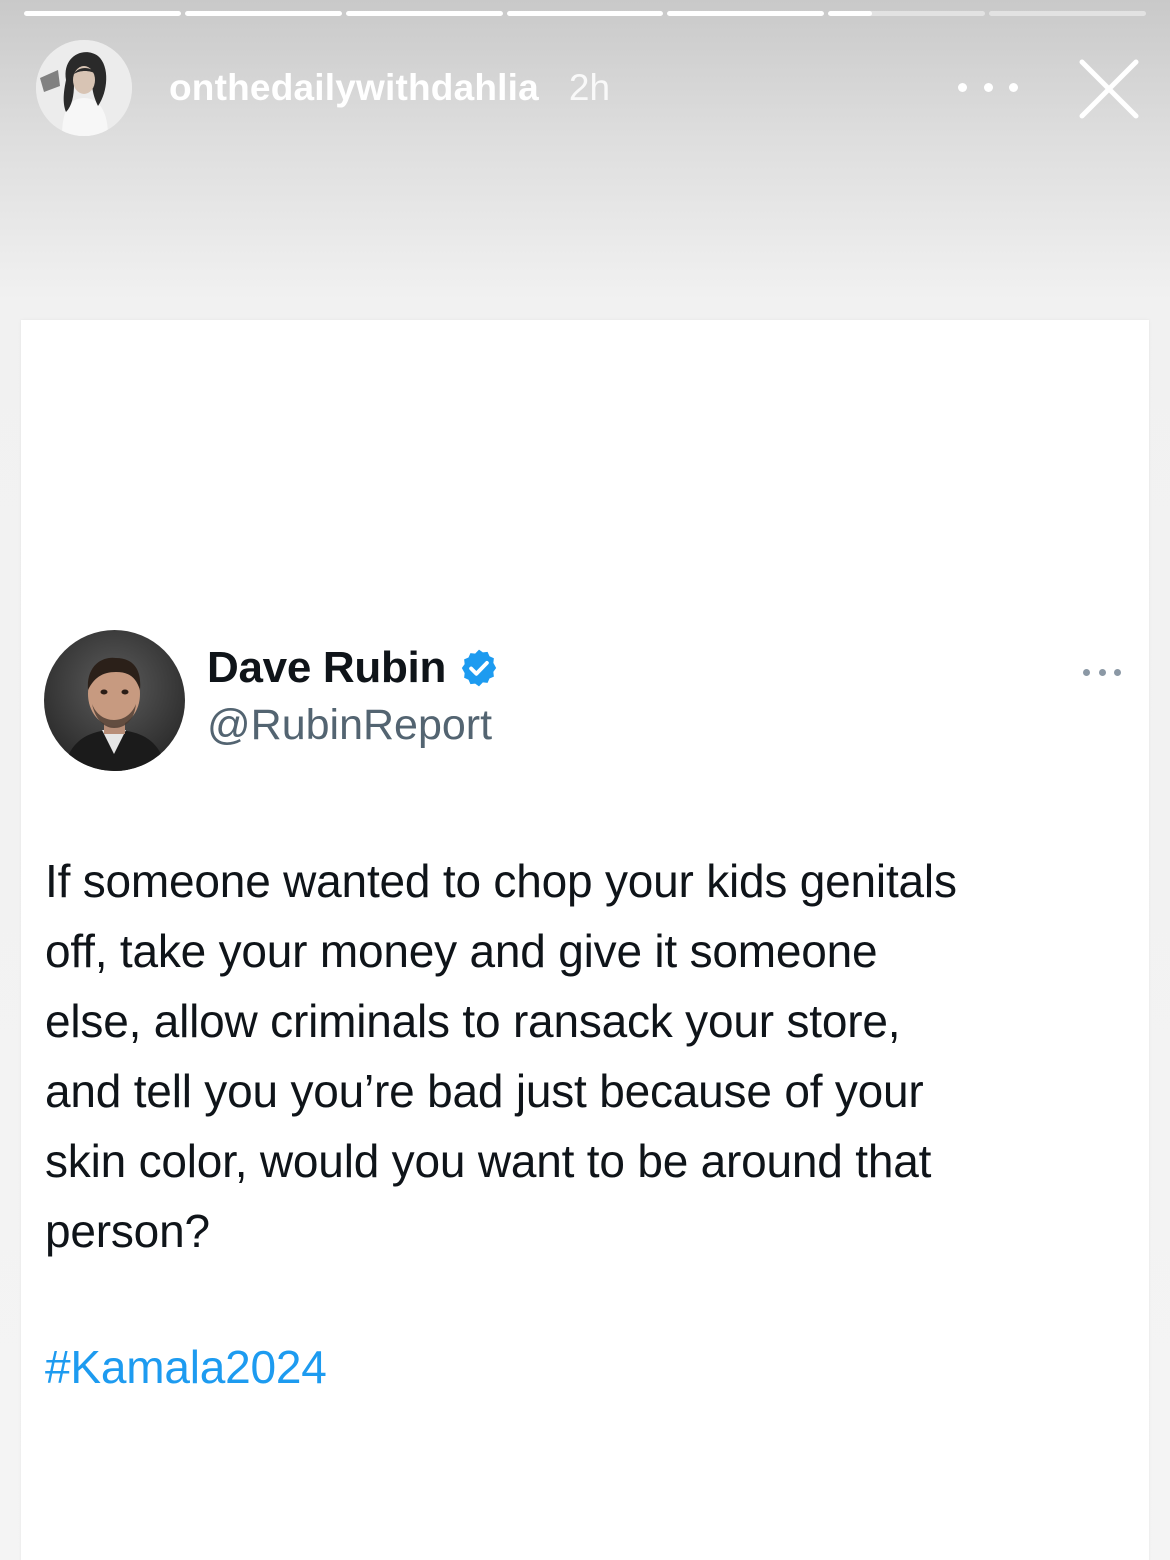  Describe the element at coordinates (186, 1367) in the screenshot. I see `tweet-hashtag: #Kamala2024` at that location.